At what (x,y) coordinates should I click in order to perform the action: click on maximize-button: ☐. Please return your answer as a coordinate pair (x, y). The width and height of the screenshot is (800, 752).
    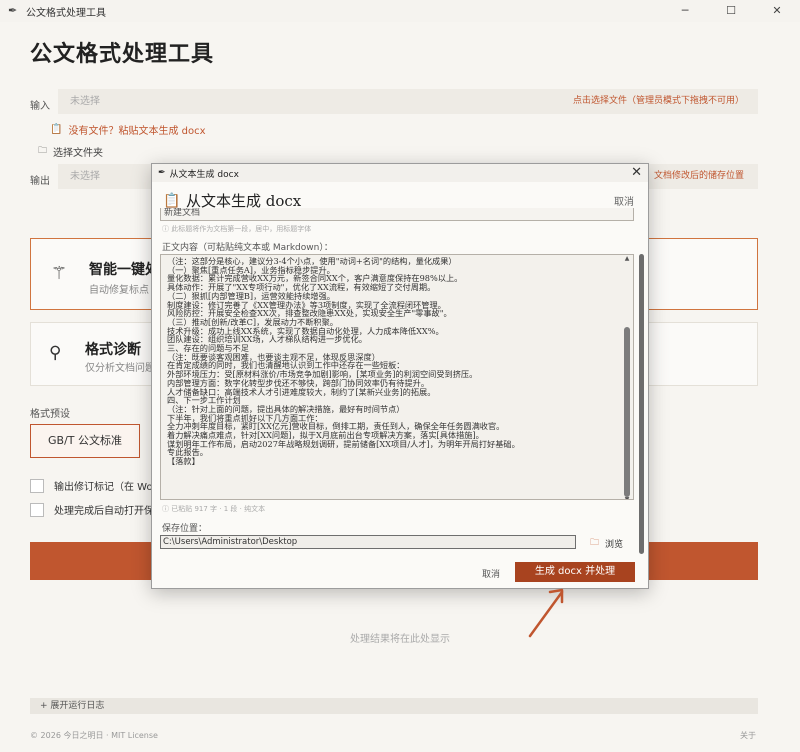
    Looking at the image, I should click on (731, 11).